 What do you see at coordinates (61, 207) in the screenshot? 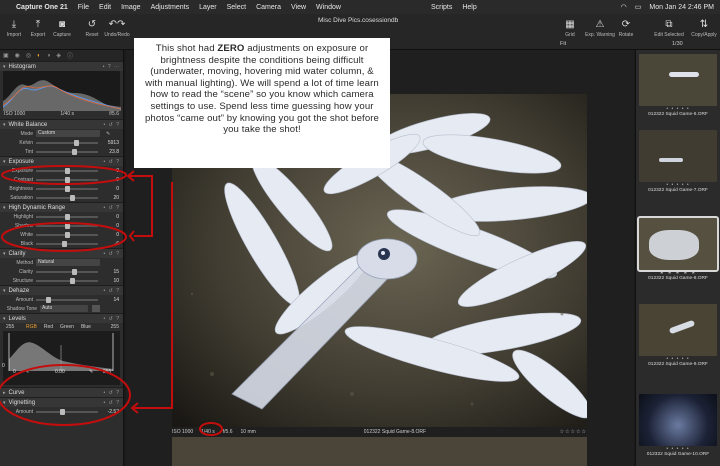
I see `hdr-header: ▾ High Dynamic Range • ↺ ?` at bounding box center [61, 207].